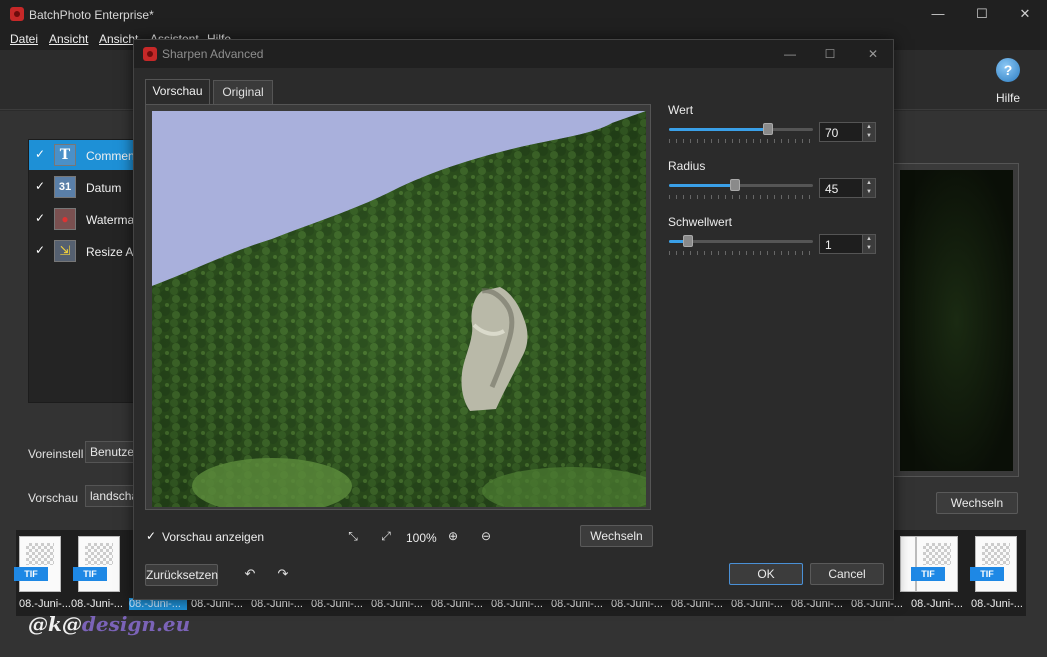 The image size is (1047, 657). What do you see at coordinates (283, 574) in the screenshot?
I see `redo-icon: ↷` at bounding box center [283, 574].